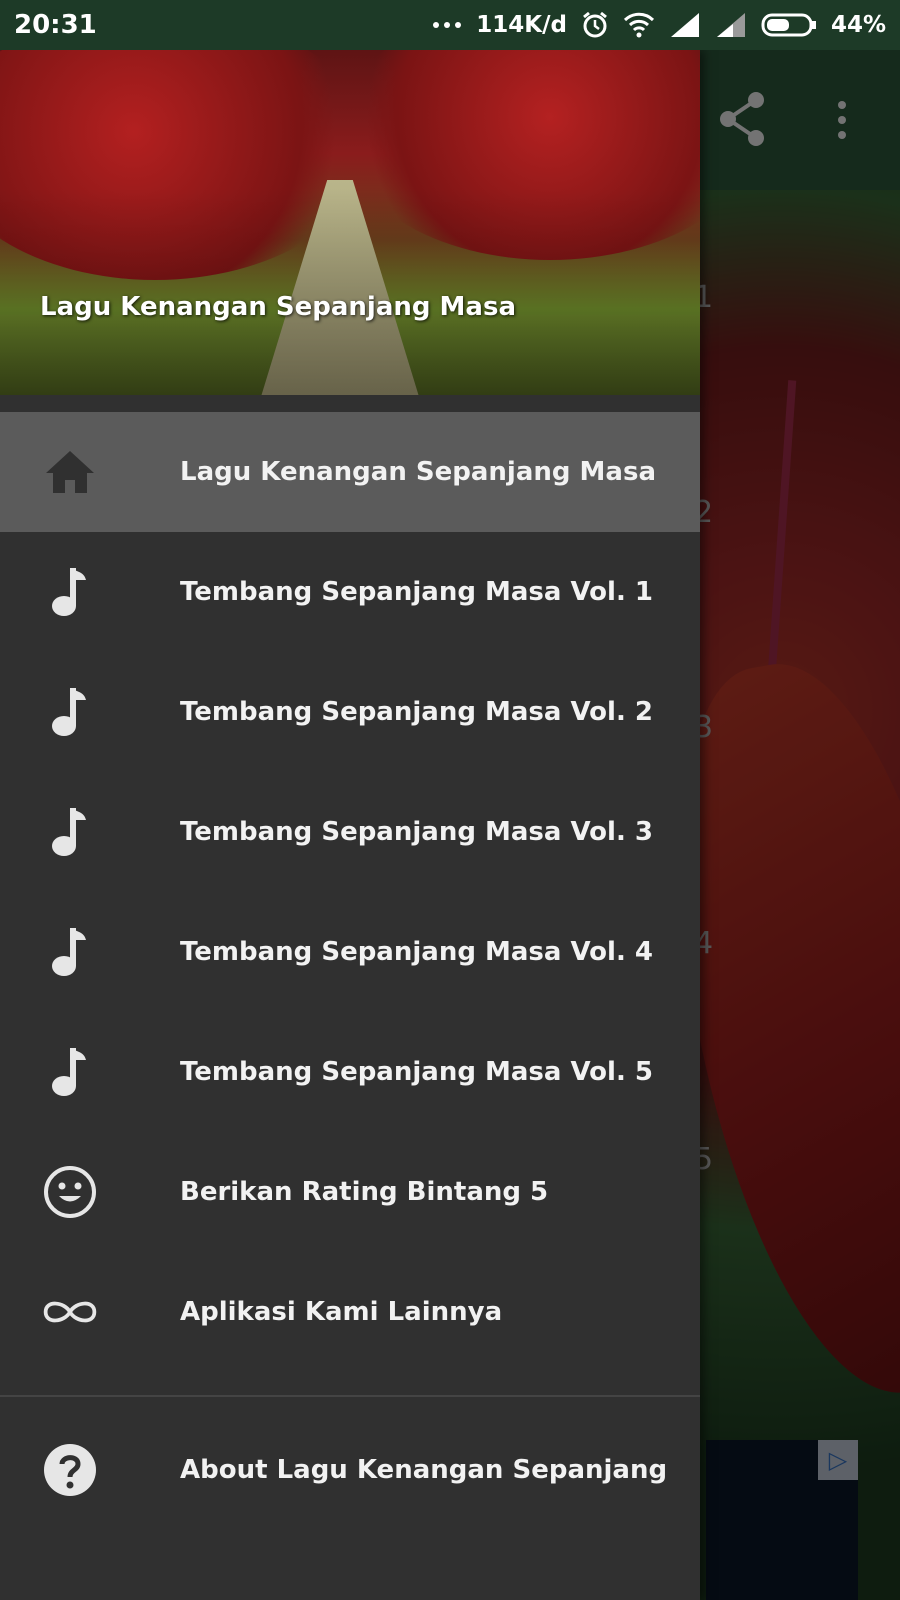  What do you see at coordinates (418, 472) in the screenshot?
I see `drawer-item-label: Lagu Kenangan Sepanjang Masa` at bounding box center [418, 472].